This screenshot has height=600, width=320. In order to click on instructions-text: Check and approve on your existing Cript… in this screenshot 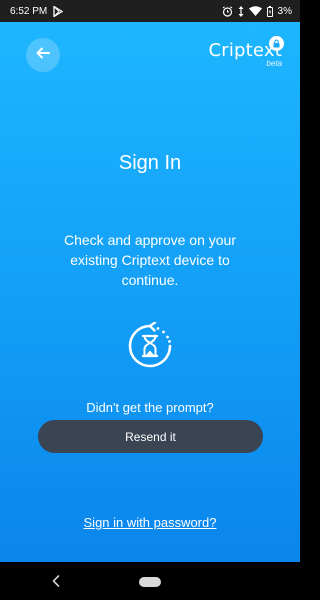, I will do `click(150, 260)`.